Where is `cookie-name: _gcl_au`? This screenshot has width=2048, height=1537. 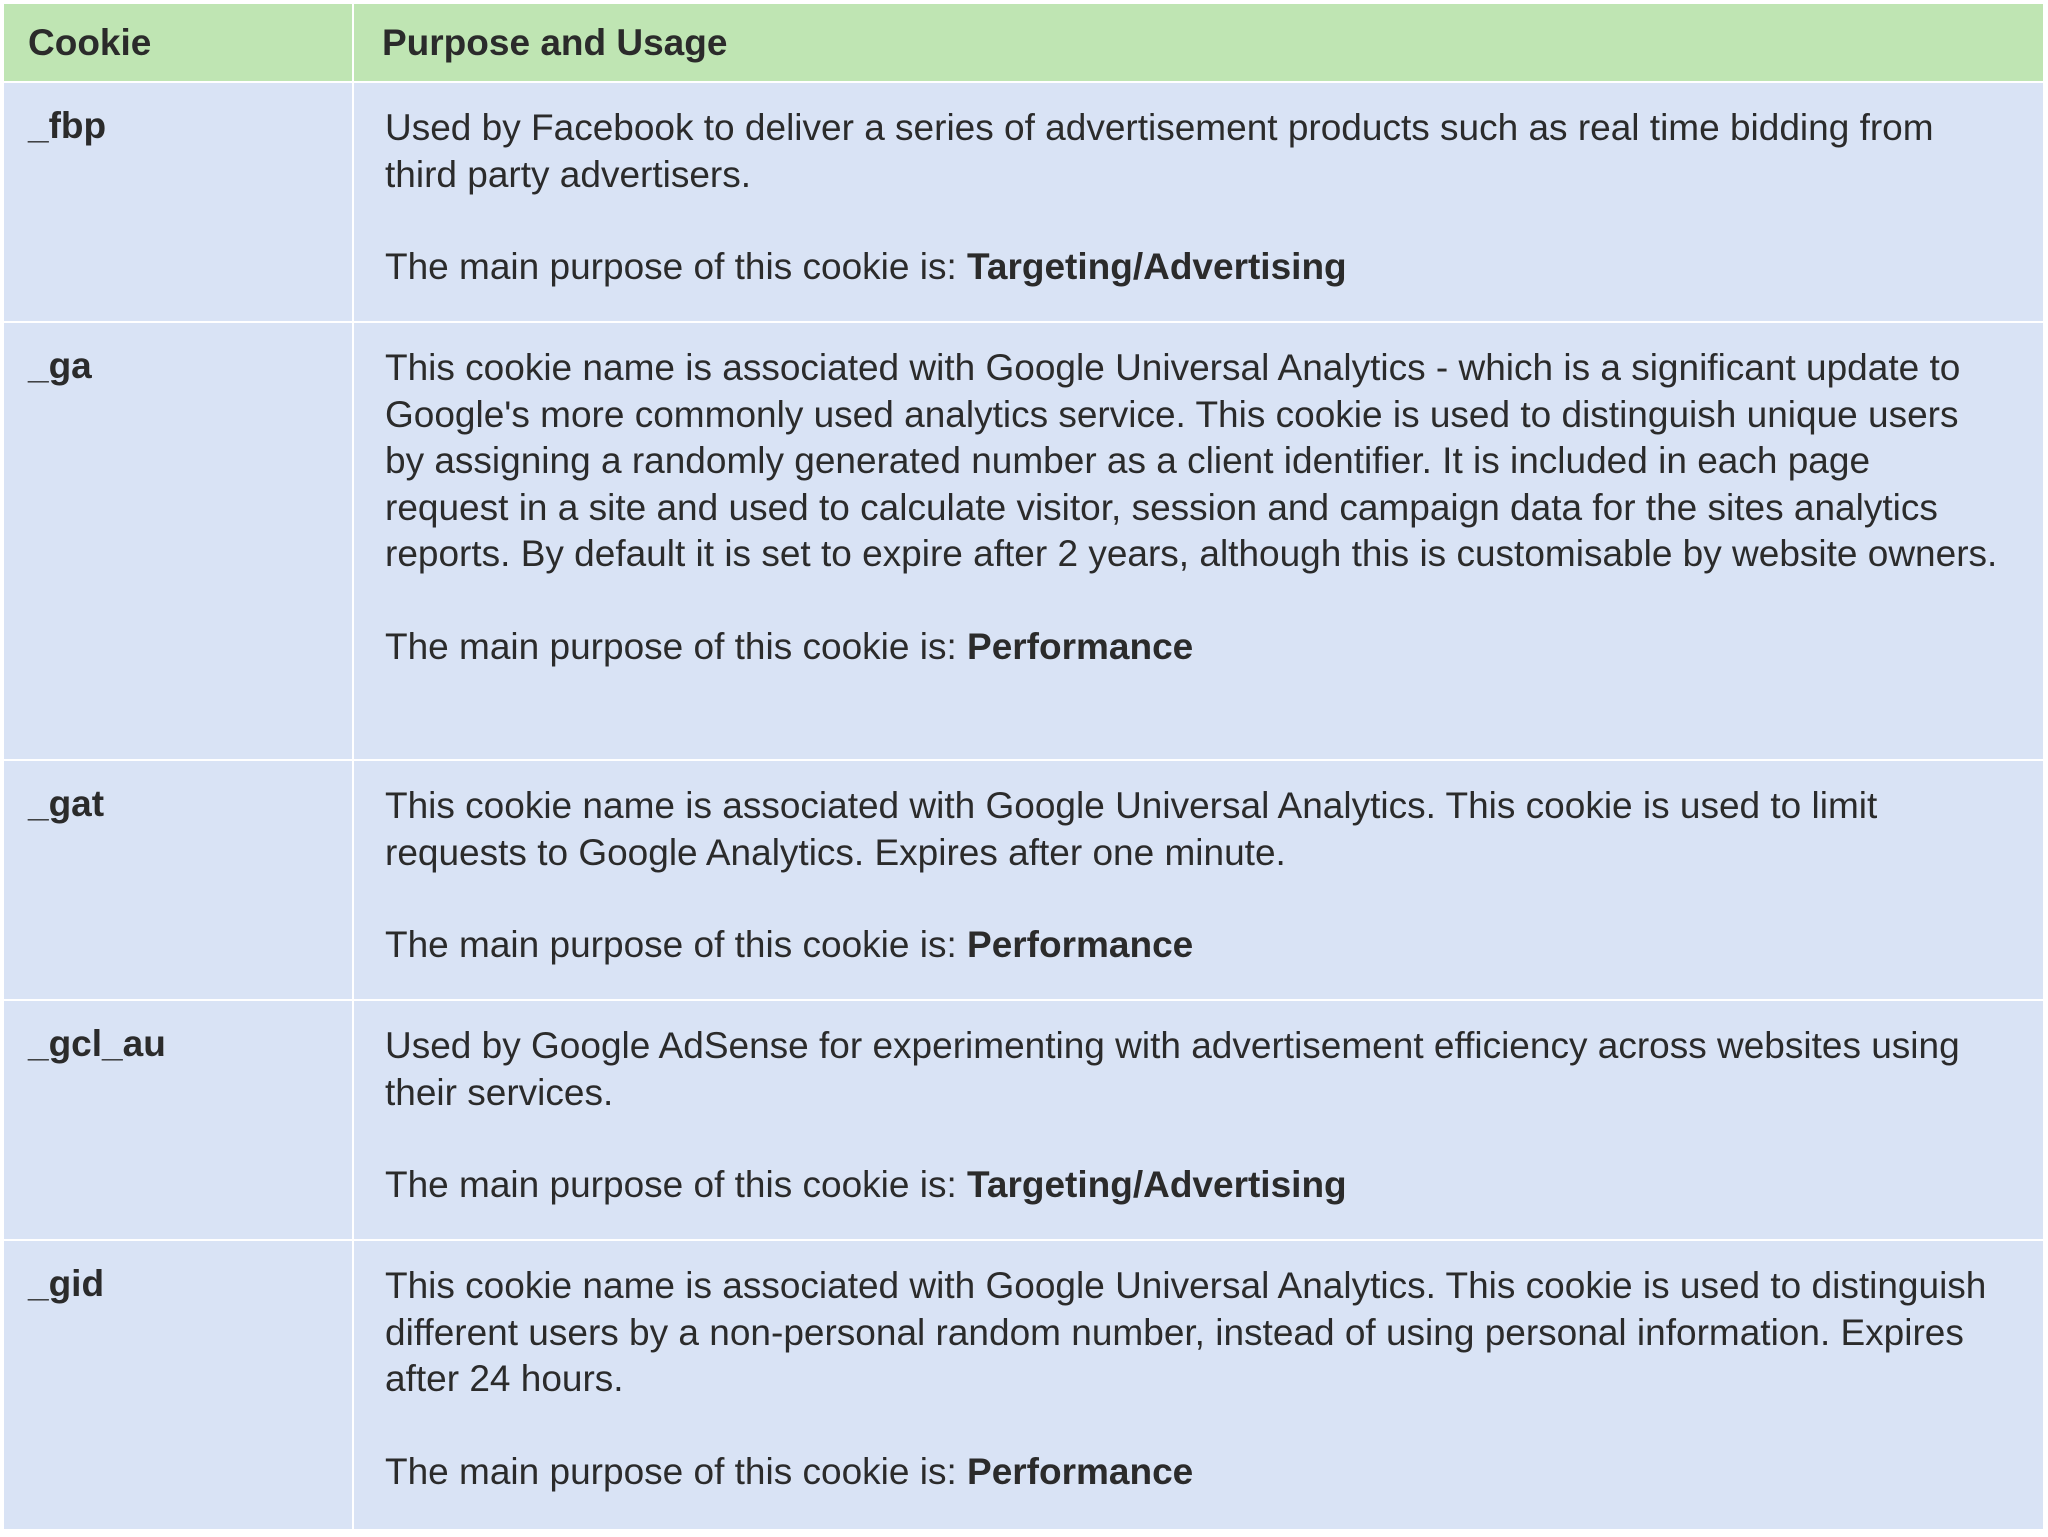 cookie-name: _gcl_au is located at coordinates (179, 1120).